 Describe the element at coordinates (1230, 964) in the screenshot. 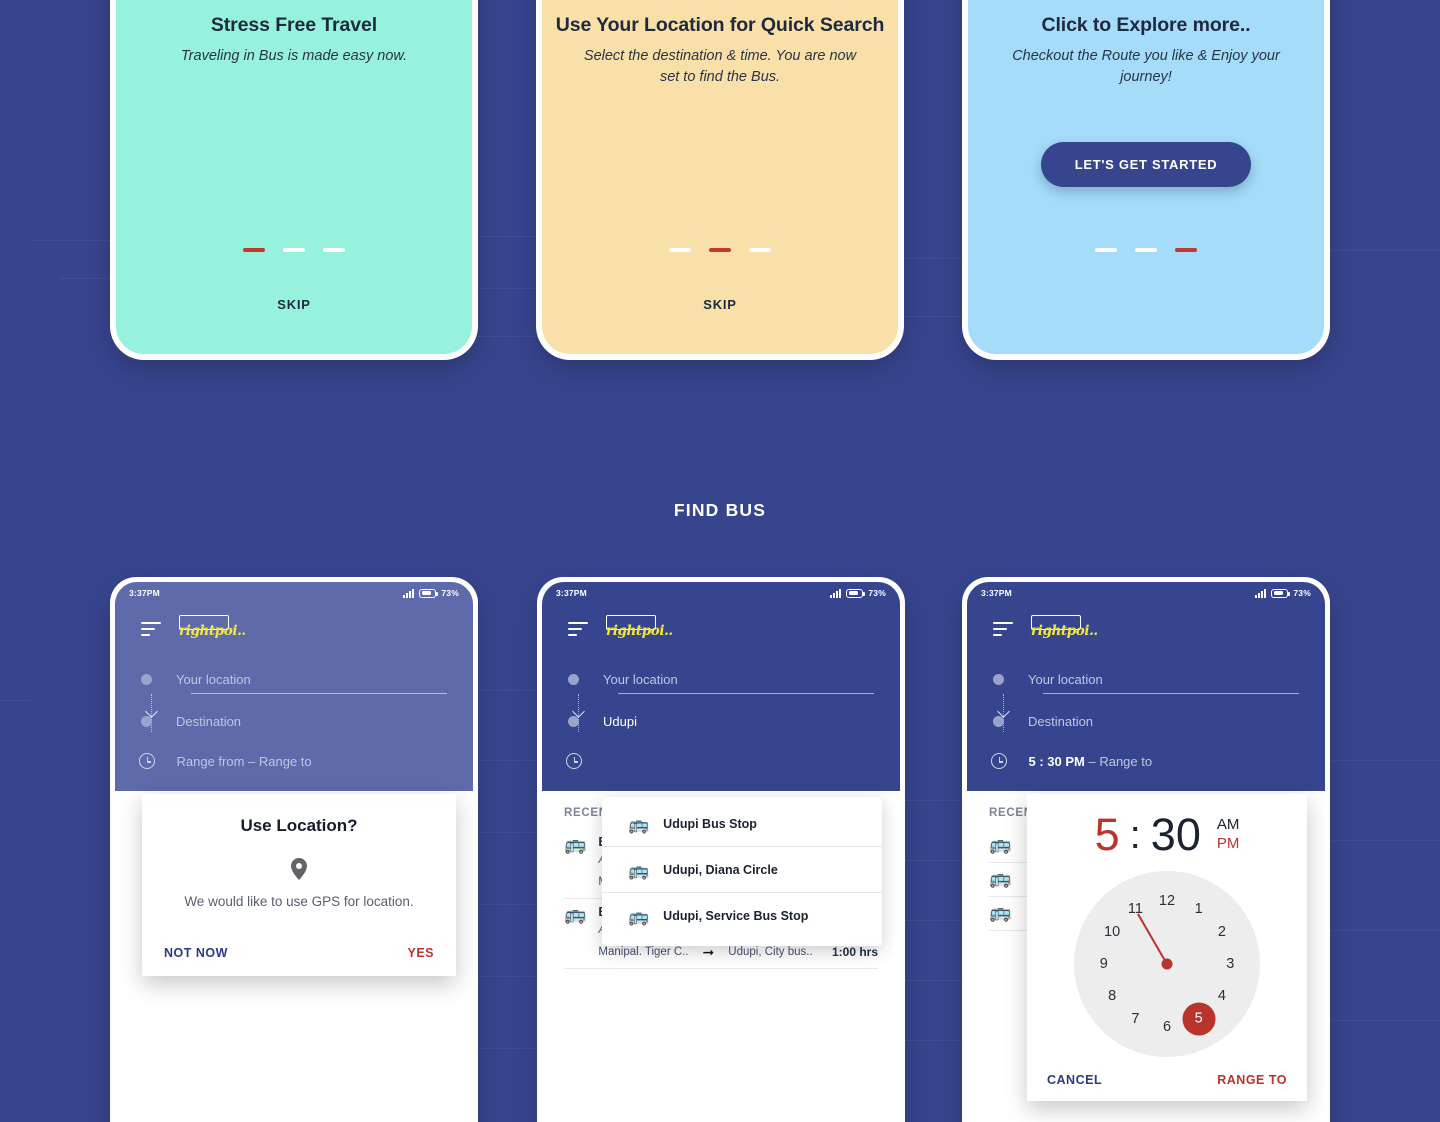

I see `clock-number-3: 3` at that location.